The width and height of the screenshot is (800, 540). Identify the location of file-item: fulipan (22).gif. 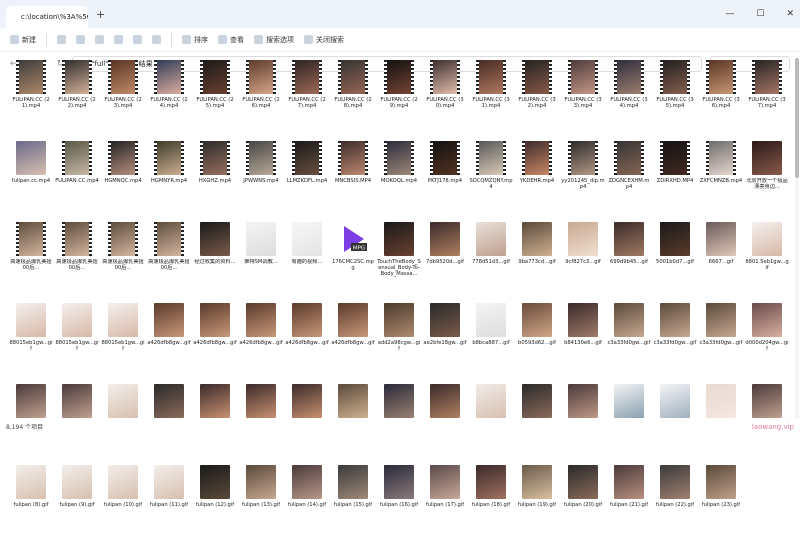
(675, 501).